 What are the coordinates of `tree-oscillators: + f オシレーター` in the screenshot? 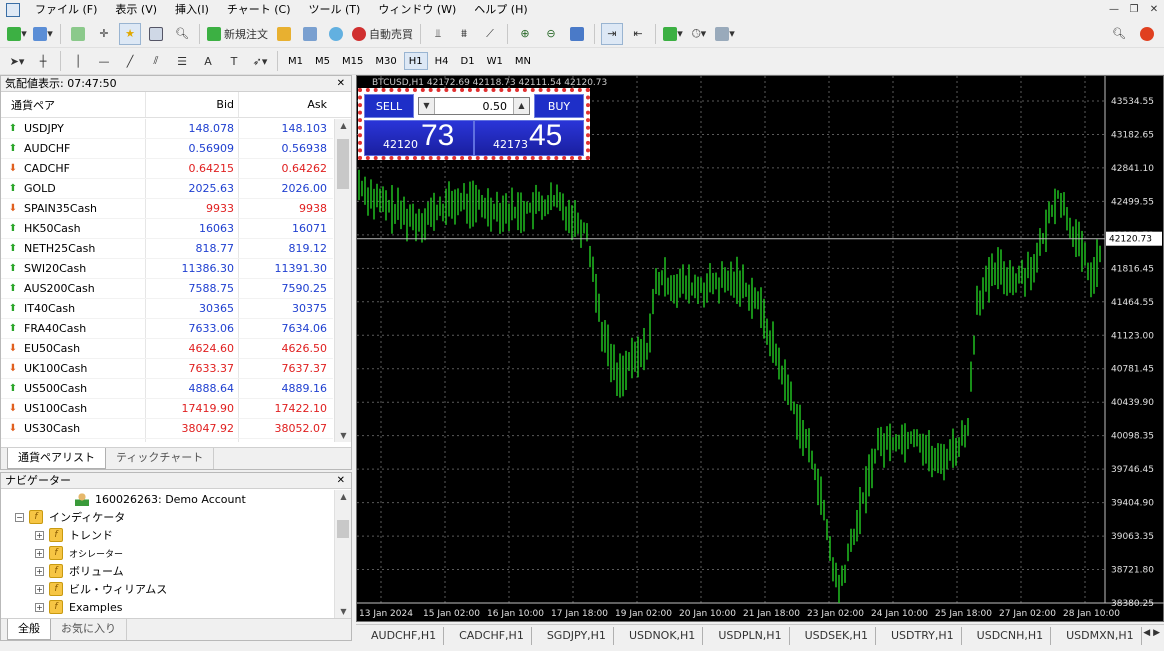 It's located at (167, 553).